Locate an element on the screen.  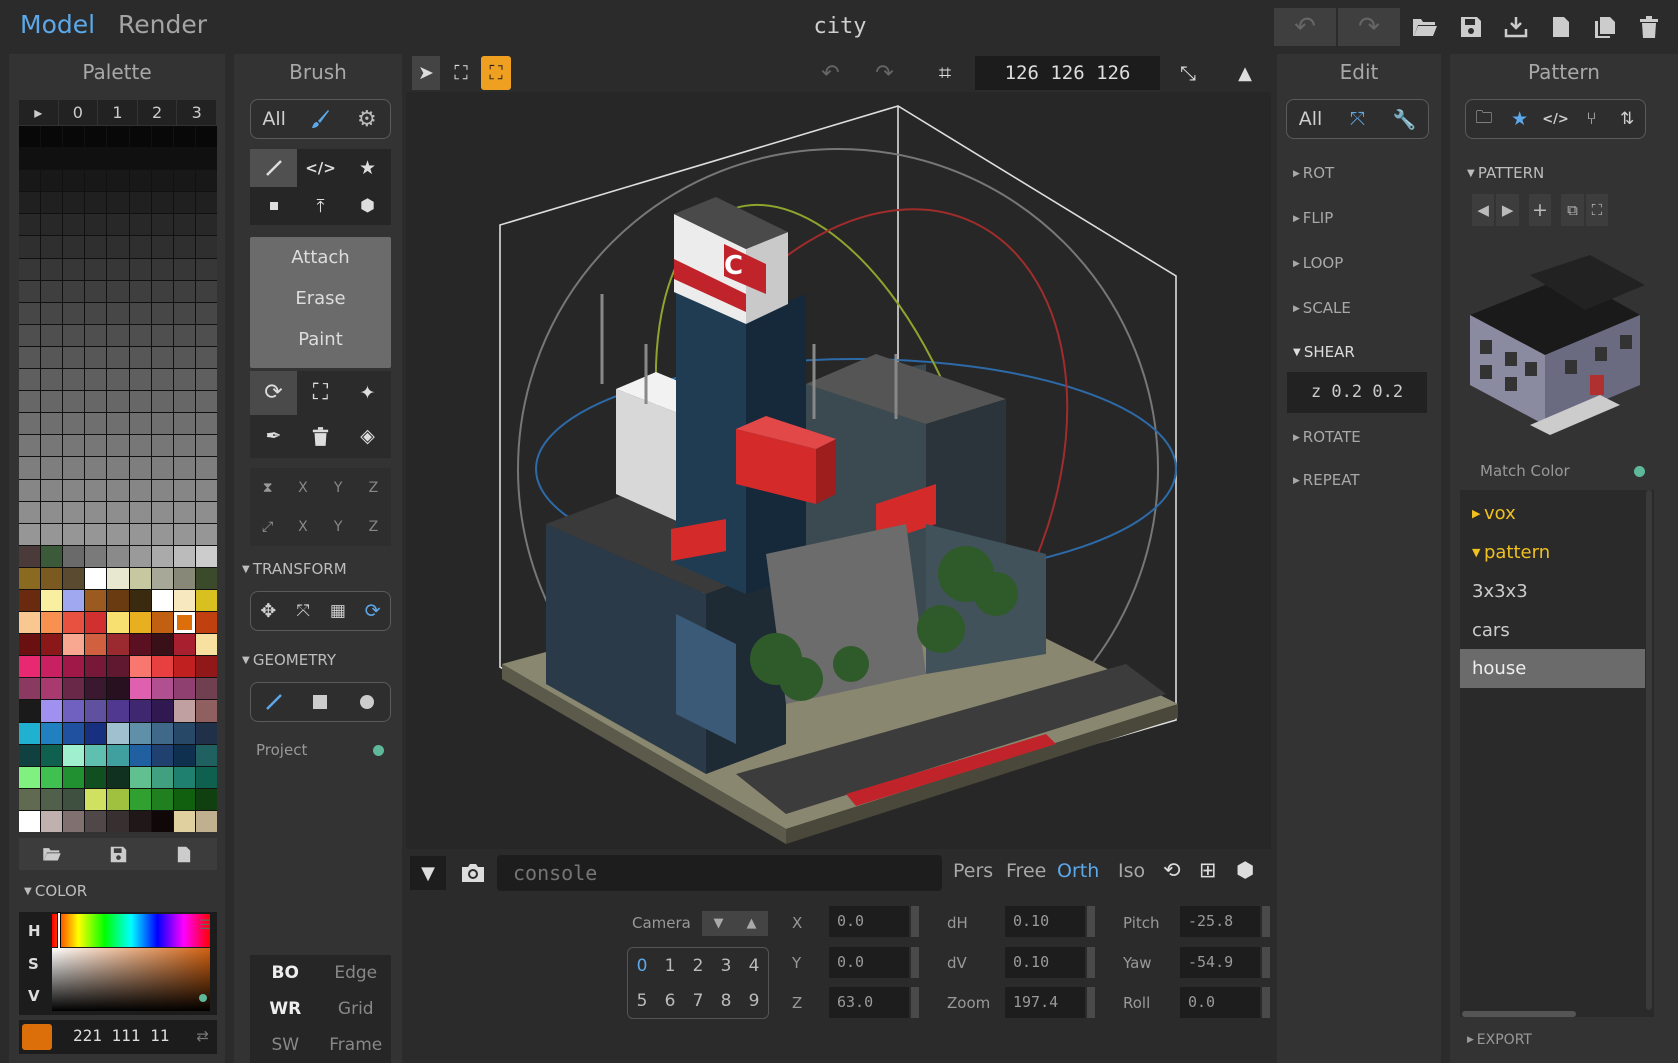
camera-slot: 2 is located at coordinates (698, 965).